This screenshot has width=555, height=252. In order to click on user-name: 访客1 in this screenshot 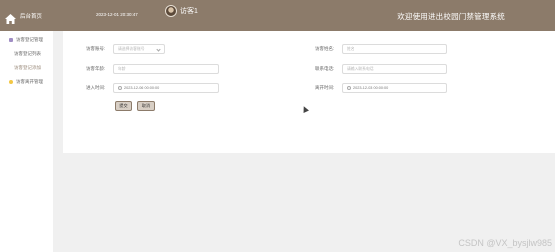, I will do `click(189, 11)`.